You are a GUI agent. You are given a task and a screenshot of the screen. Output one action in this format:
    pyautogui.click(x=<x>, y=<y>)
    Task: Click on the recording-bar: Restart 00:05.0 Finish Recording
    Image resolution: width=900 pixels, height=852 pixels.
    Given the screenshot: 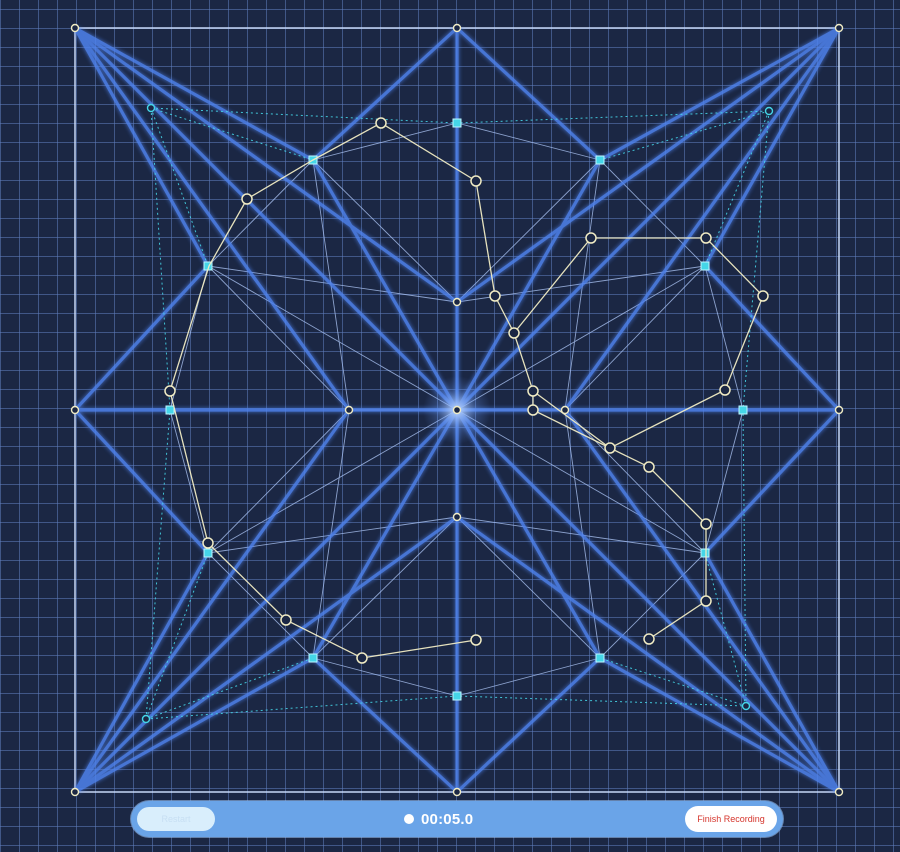 What is the action you would take?
    pyautogui.click(x=457, y=819)
    